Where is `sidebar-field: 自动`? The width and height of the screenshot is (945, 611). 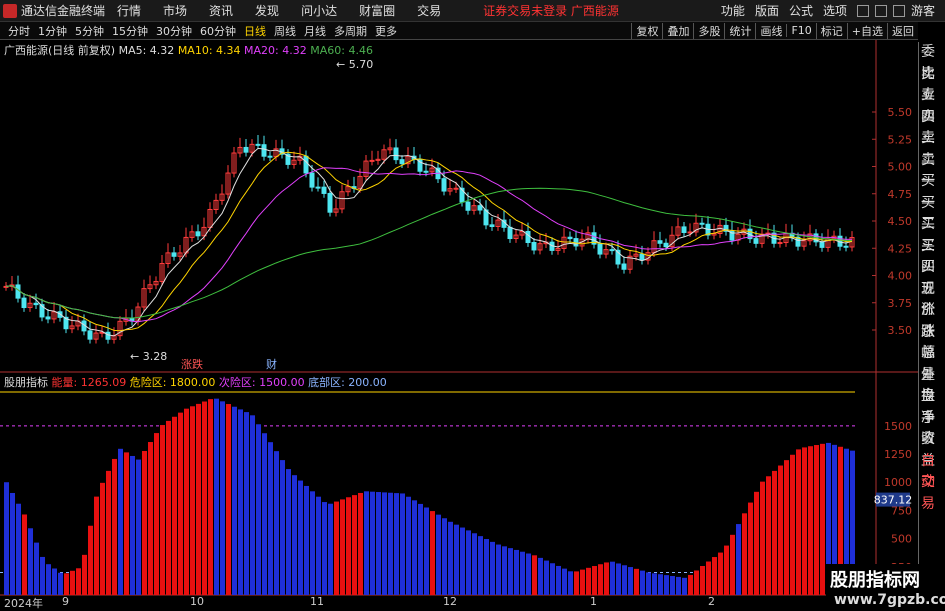
sidebar-field: 自动 is located at coordinates (932, 471).